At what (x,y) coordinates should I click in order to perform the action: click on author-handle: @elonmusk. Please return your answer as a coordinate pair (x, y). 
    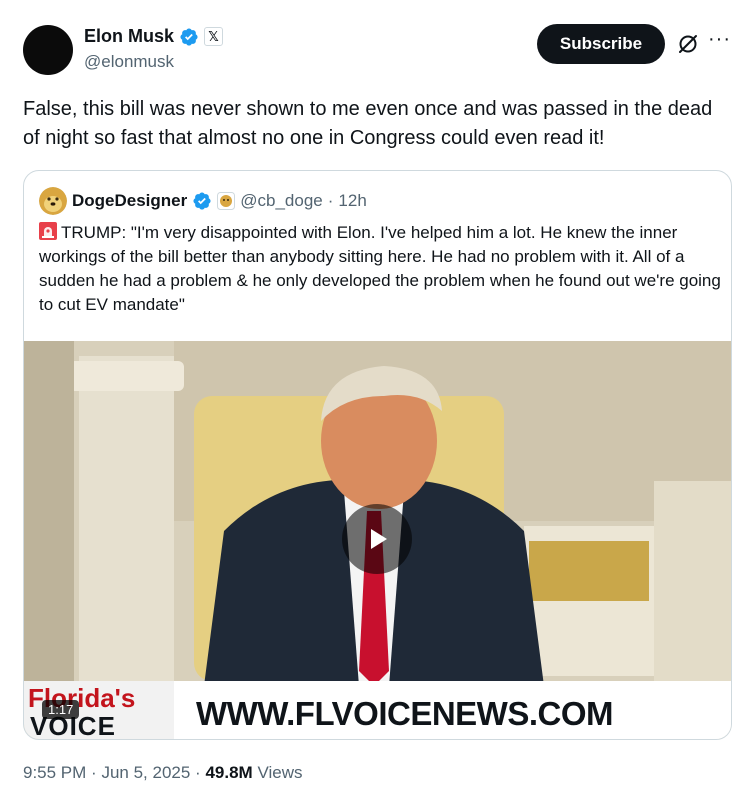
    Looking at the image, I should click on (129, 62).